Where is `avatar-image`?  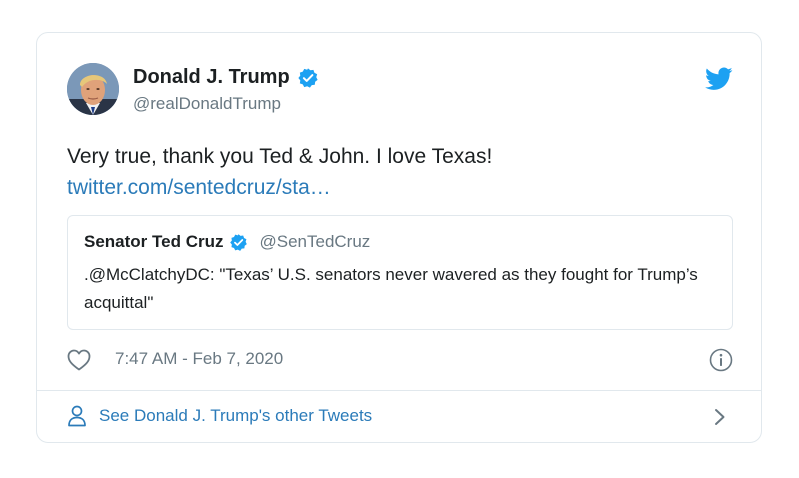 avatar-image is located at coordinates (93, 89).